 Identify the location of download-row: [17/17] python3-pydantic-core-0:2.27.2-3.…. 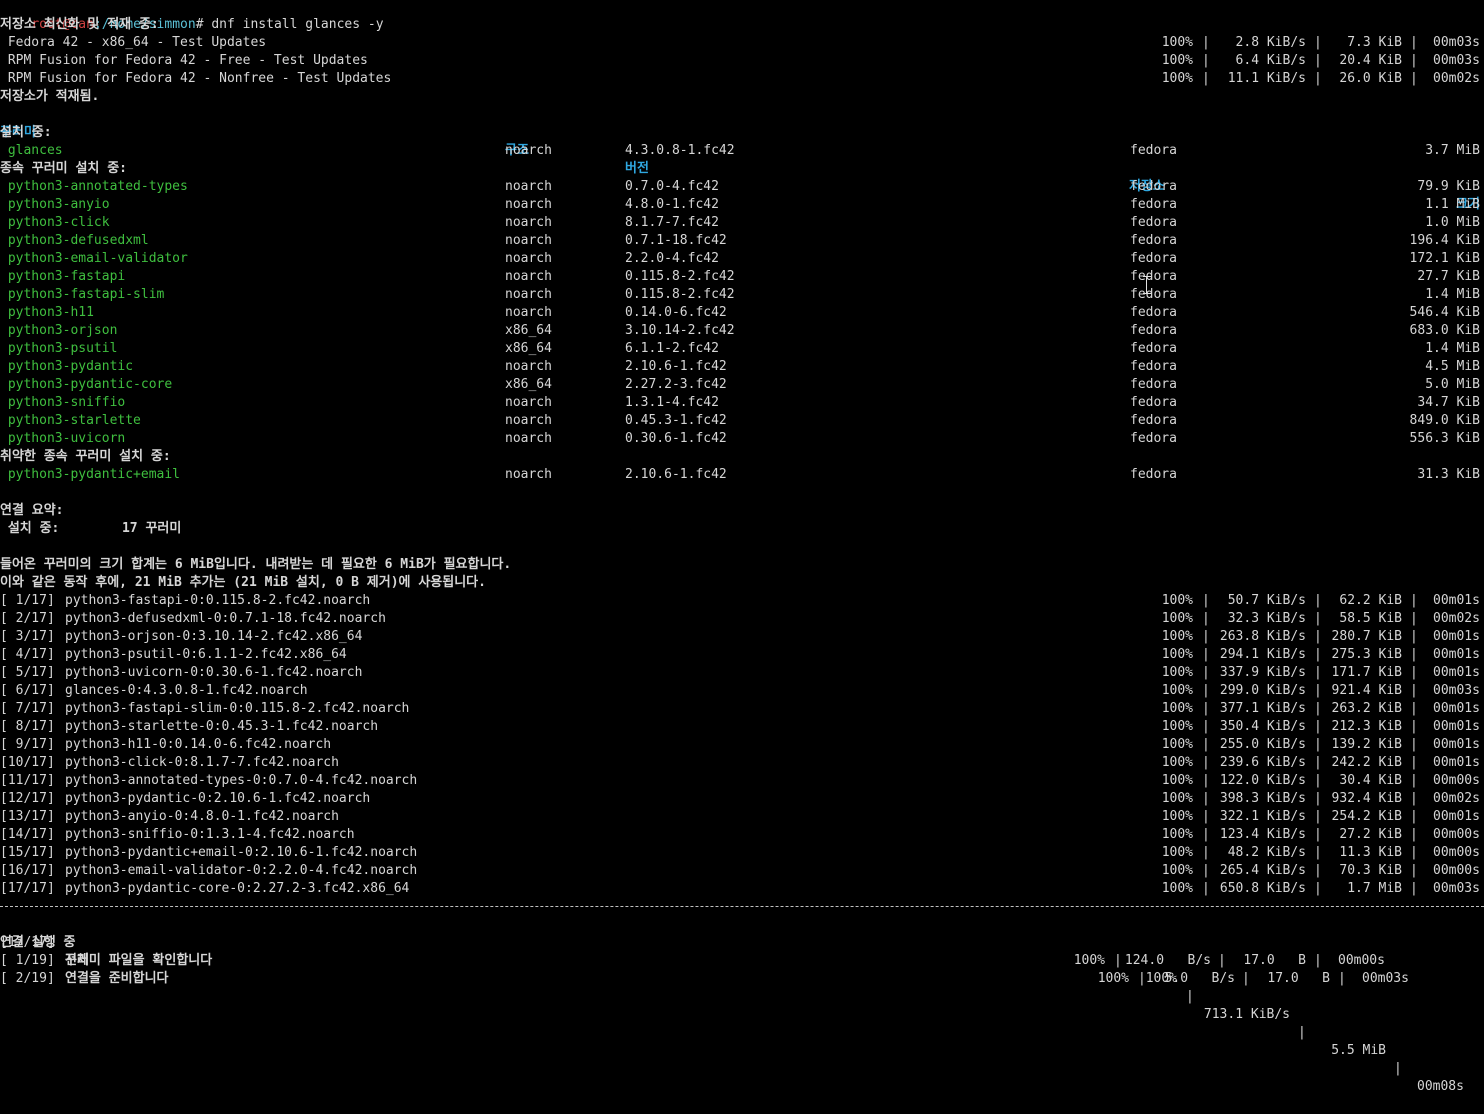
(742, 889).